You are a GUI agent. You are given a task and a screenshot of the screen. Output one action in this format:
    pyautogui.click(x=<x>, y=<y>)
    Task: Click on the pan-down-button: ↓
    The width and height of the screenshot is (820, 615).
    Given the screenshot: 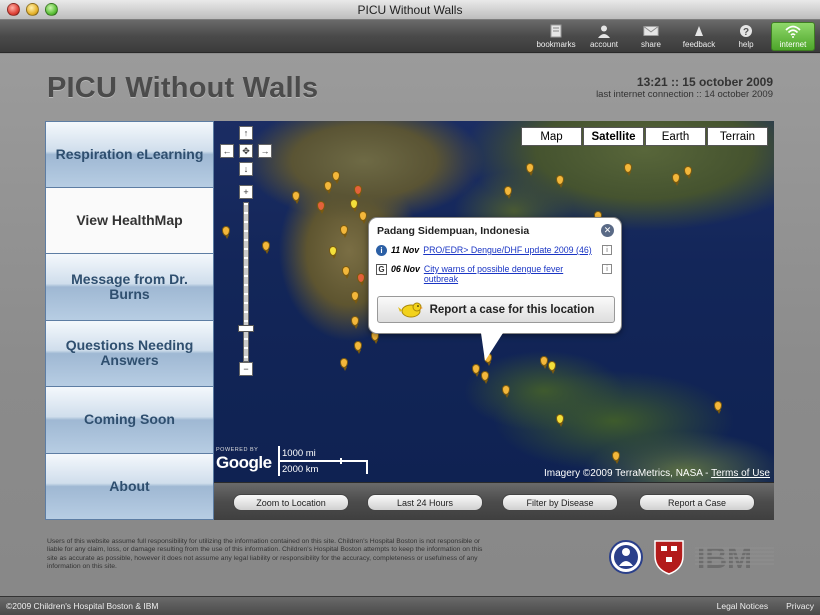 What is the action you would take?
    pyautogui.click(x=246, y=169)
    